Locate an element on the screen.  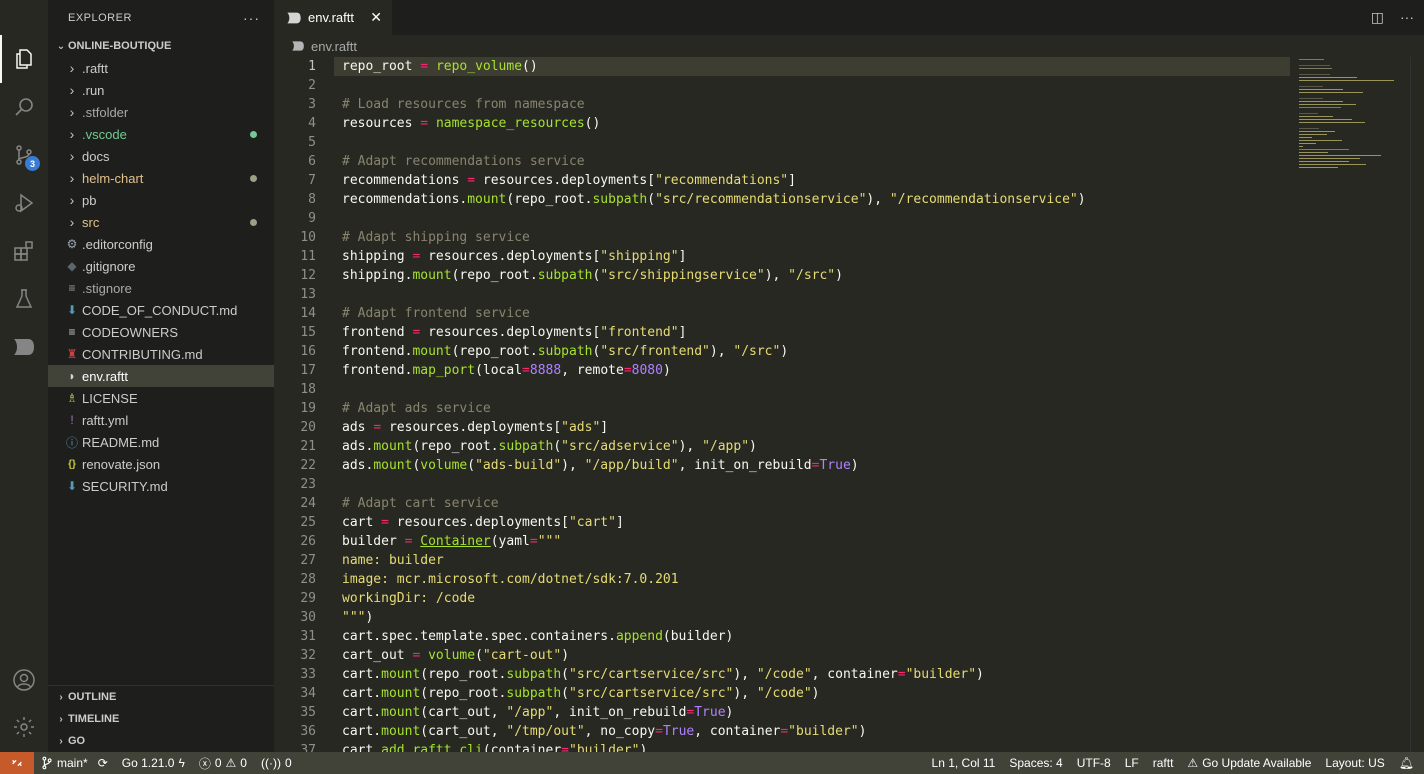
cursor-position: Ln 1, Col 11 is located at coordinates (964, 763).